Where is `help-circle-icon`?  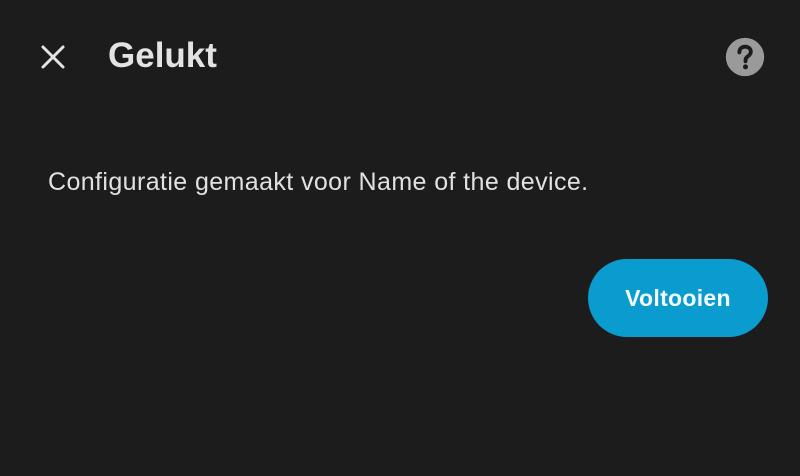 help-circle-icon is located at coordinates (745, 57).